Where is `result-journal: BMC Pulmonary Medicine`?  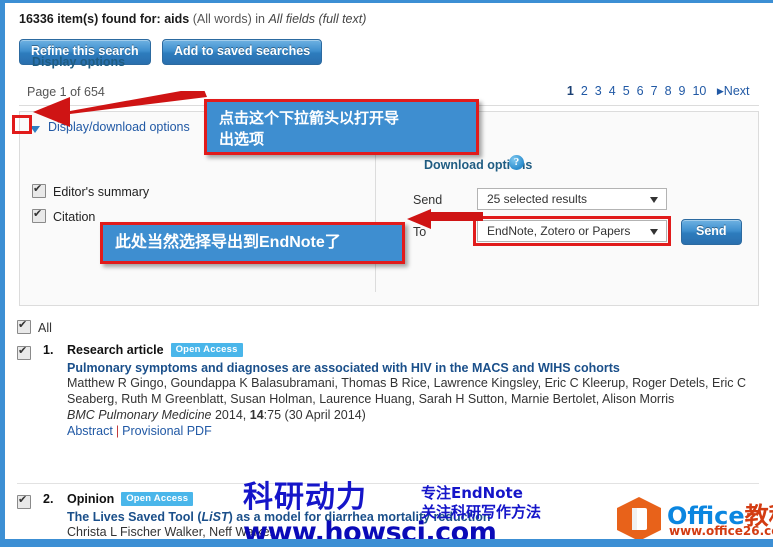
result-journal: BMC Pulmonary Medicine is located at coordinates (139, 415).